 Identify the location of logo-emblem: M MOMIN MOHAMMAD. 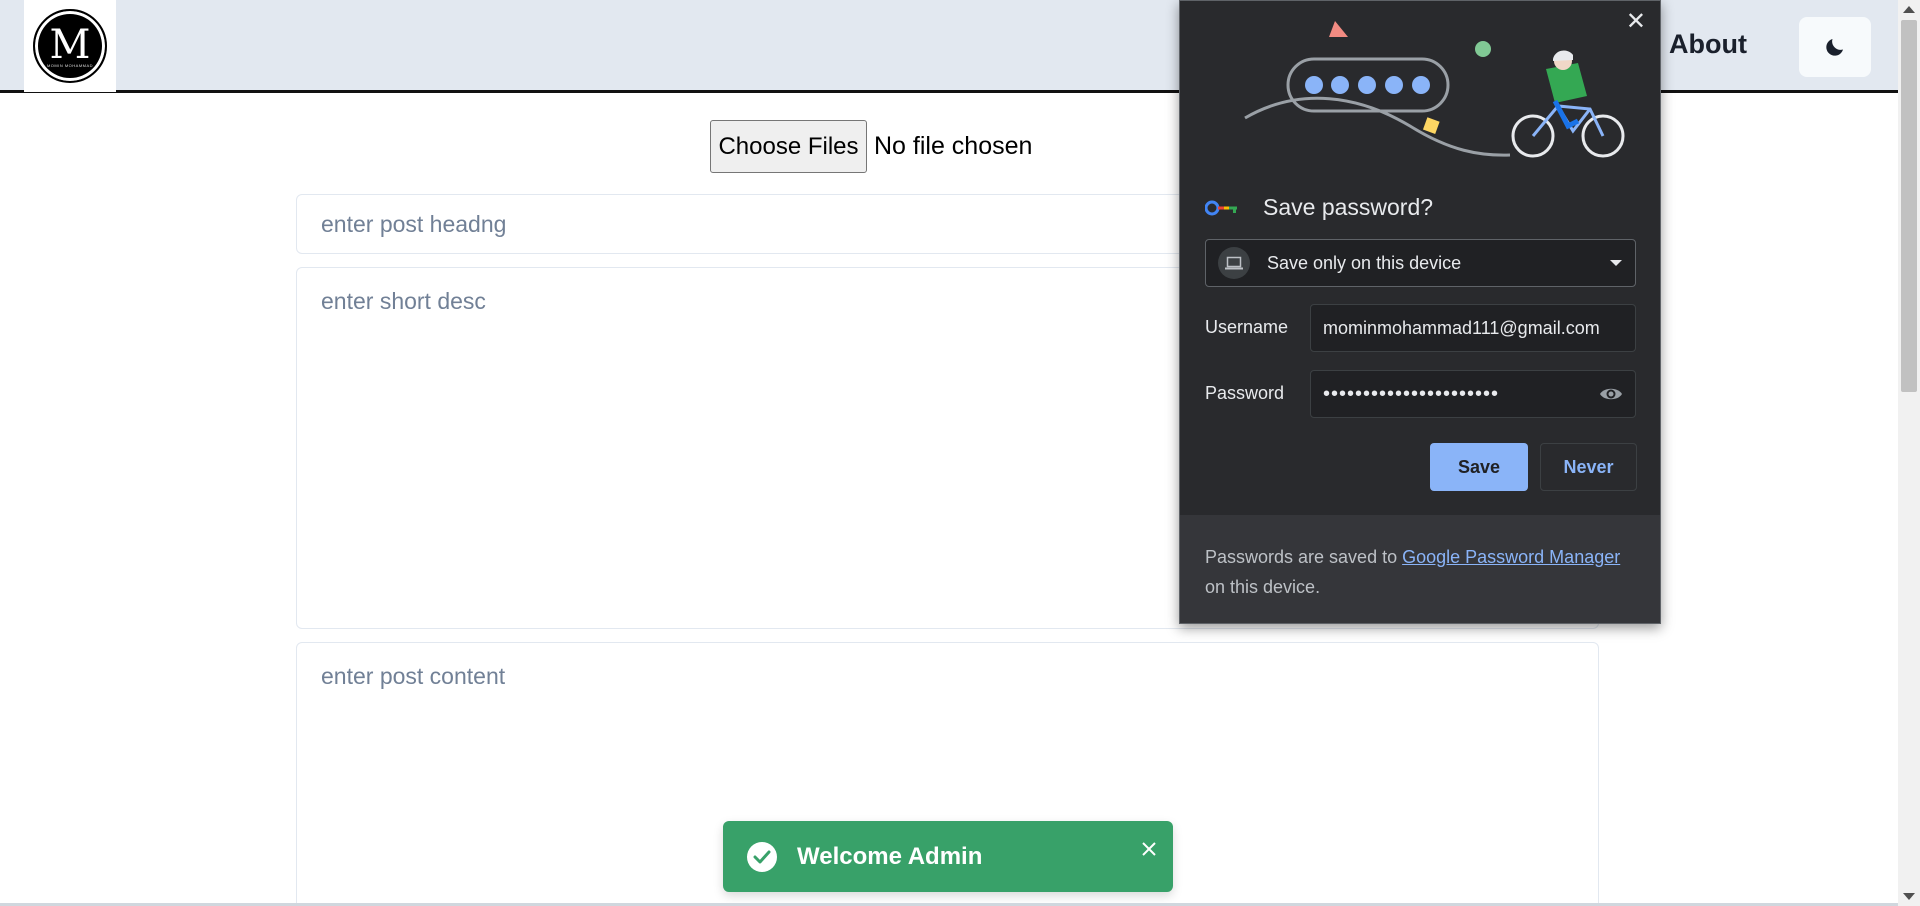
(70, 46).